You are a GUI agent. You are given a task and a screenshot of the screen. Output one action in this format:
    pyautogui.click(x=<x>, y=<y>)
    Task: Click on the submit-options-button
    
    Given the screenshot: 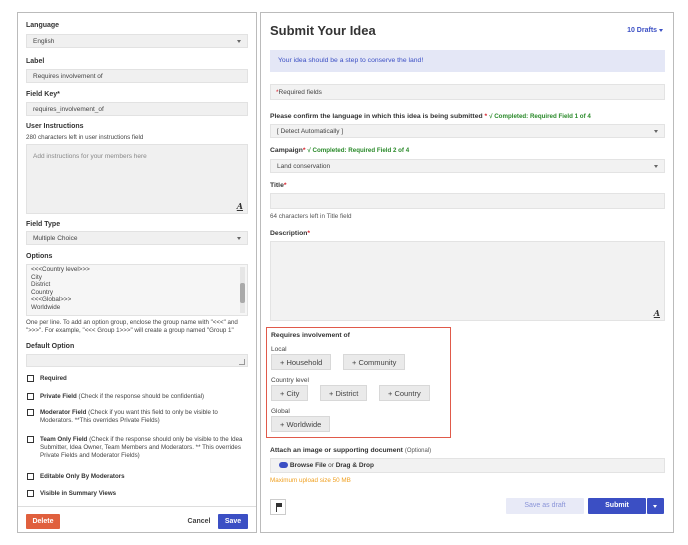 What is the action you would take?
    pyautogui.click(x=655, y=506)
    